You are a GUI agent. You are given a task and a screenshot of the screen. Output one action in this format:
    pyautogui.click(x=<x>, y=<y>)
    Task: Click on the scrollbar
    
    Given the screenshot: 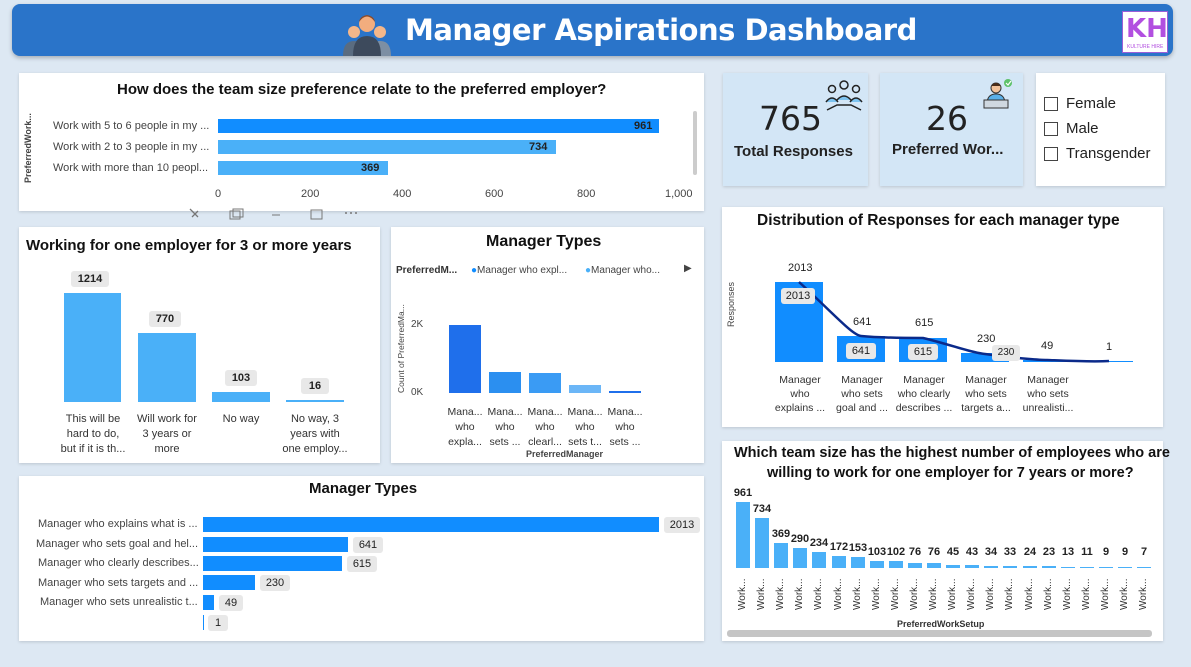 What is the action you would take?
    pyautogui.click(x=695, y=143)
    